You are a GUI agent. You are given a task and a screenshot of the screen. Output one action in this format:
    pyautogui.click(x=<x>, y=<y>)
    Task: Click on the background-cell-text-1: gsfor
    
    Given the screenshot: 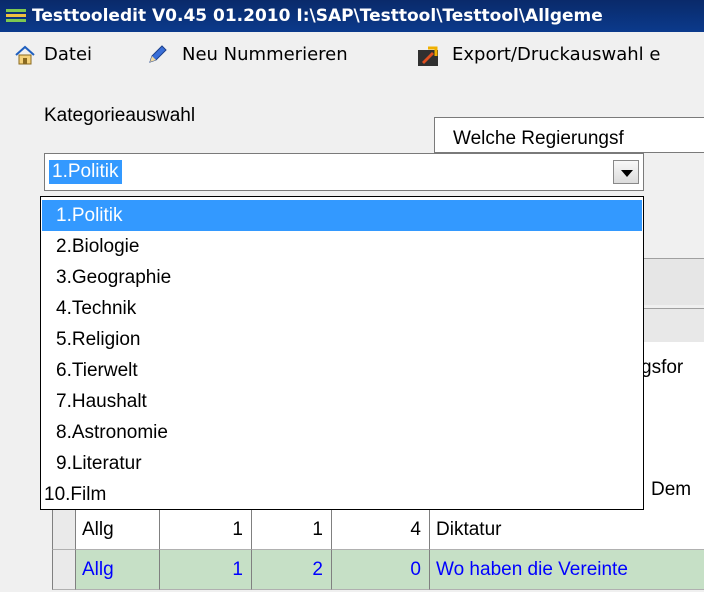 What is the action you would take?
    pyautogui.click(x=662, y=367)
    